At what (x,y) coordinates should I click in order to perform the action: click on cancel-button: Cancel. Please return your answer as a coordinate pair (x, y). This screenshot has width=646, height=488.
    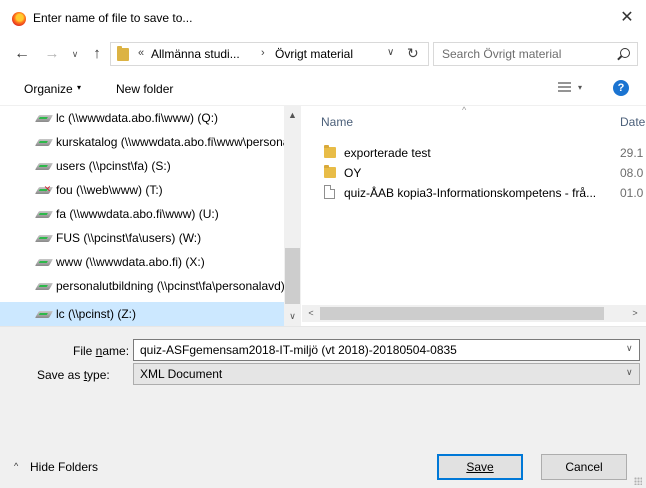
    Looking at the image, I should click on (584, 467).